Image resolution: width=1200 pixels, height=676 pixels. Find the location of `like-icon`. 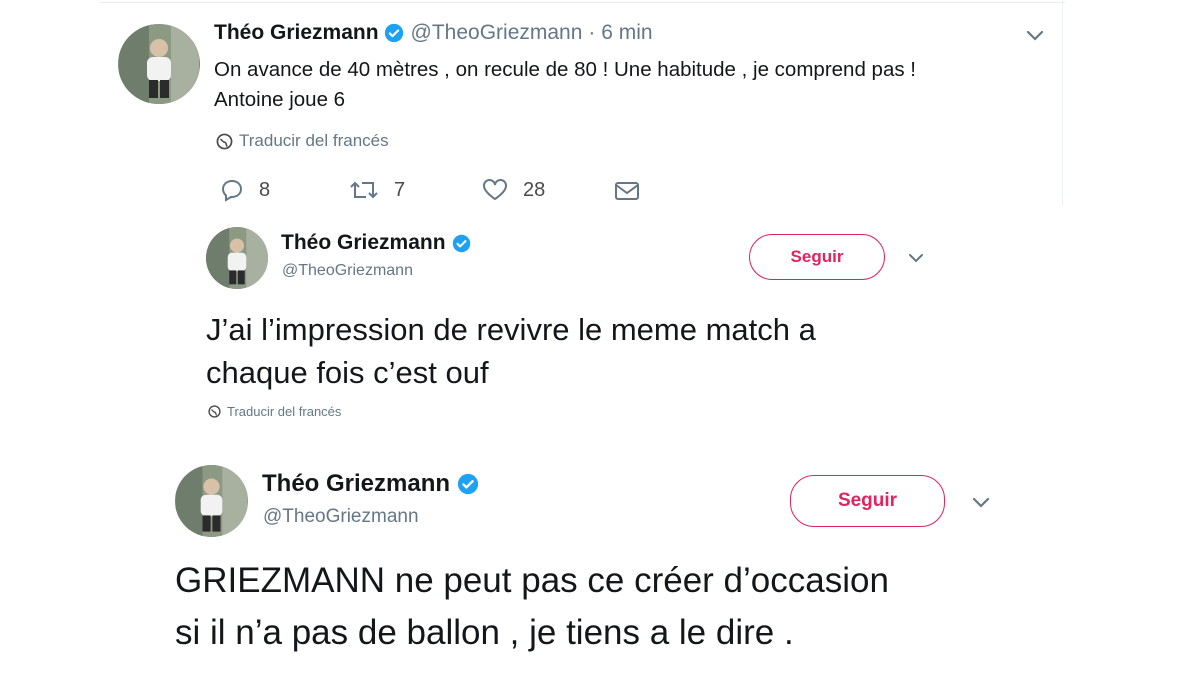

like-icon is located at coordinates (495, 190).